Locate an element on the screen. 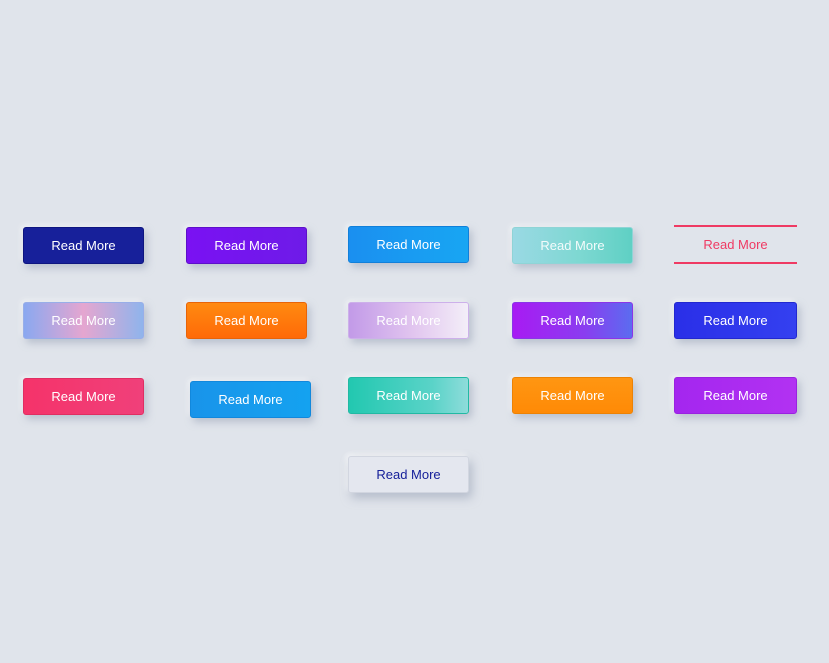  read-more-button-violet: Read More is located at coordinates (246, 245).